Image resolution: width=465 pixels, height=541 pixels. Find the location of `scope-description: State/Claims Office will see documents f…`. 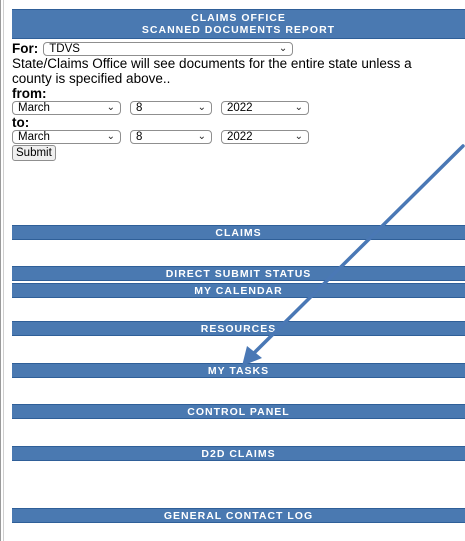

scope-description: State/Claims Office will see documents f… is located at coordinates (212, 71).